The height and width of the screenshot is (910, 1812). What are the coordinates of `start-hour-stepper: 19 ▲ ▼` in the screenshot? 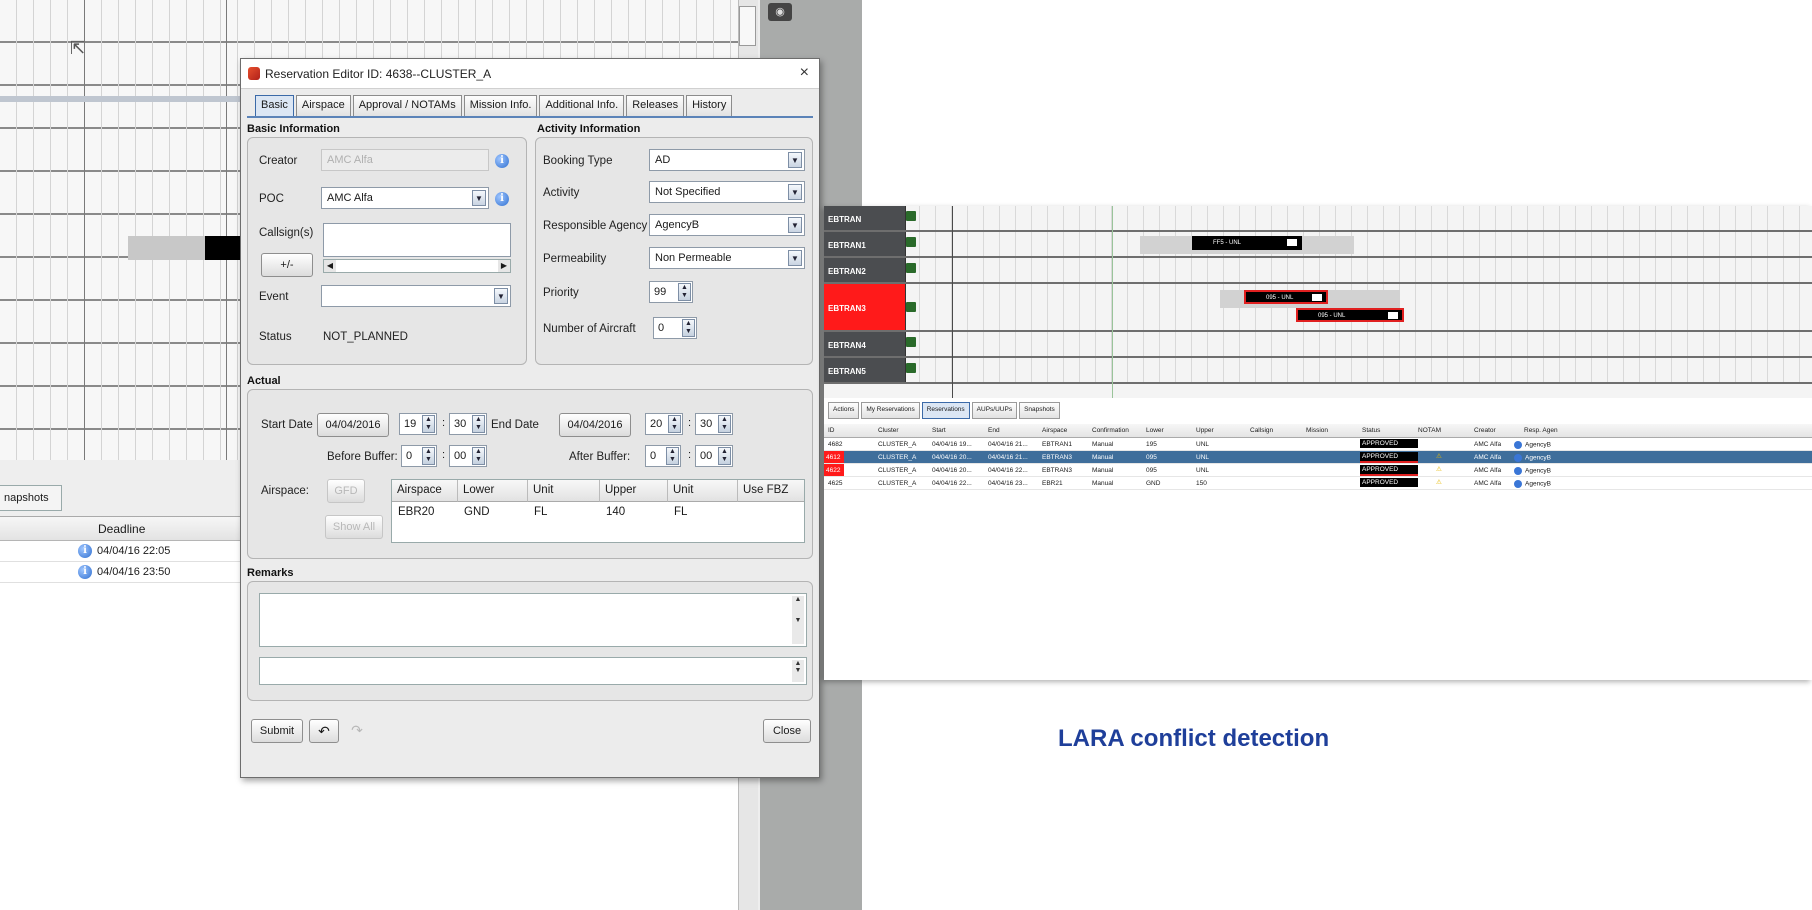 It's located at (418, 424).